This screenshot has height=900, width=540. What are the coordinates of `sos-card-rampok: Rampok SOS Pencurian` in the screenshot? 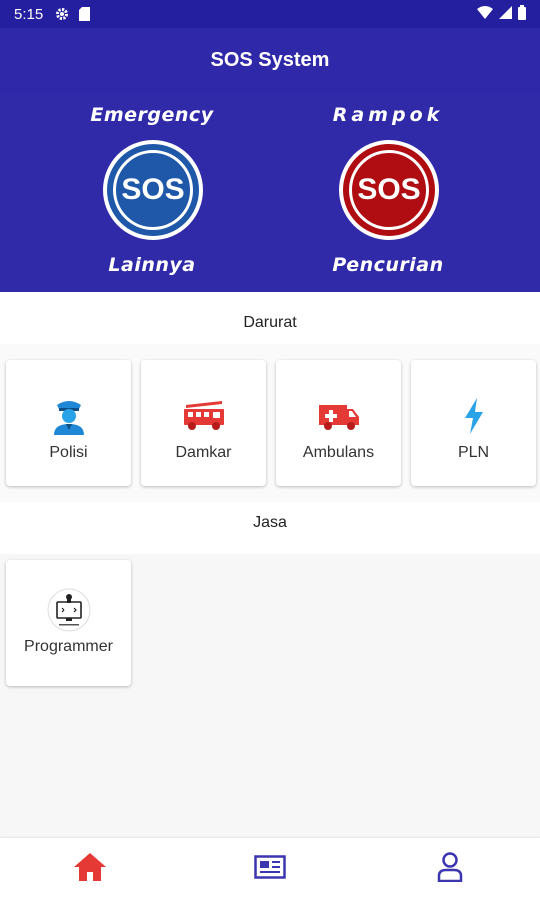 It's located at (388, 194).